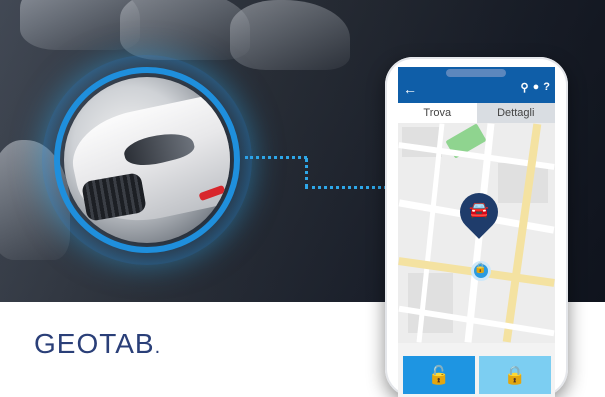 This screenshot has width=605, height=397. Describe the element at coordinates (476, 85) in the screenshot. I see `app-header: ← ⚲ ● ?` at that location.